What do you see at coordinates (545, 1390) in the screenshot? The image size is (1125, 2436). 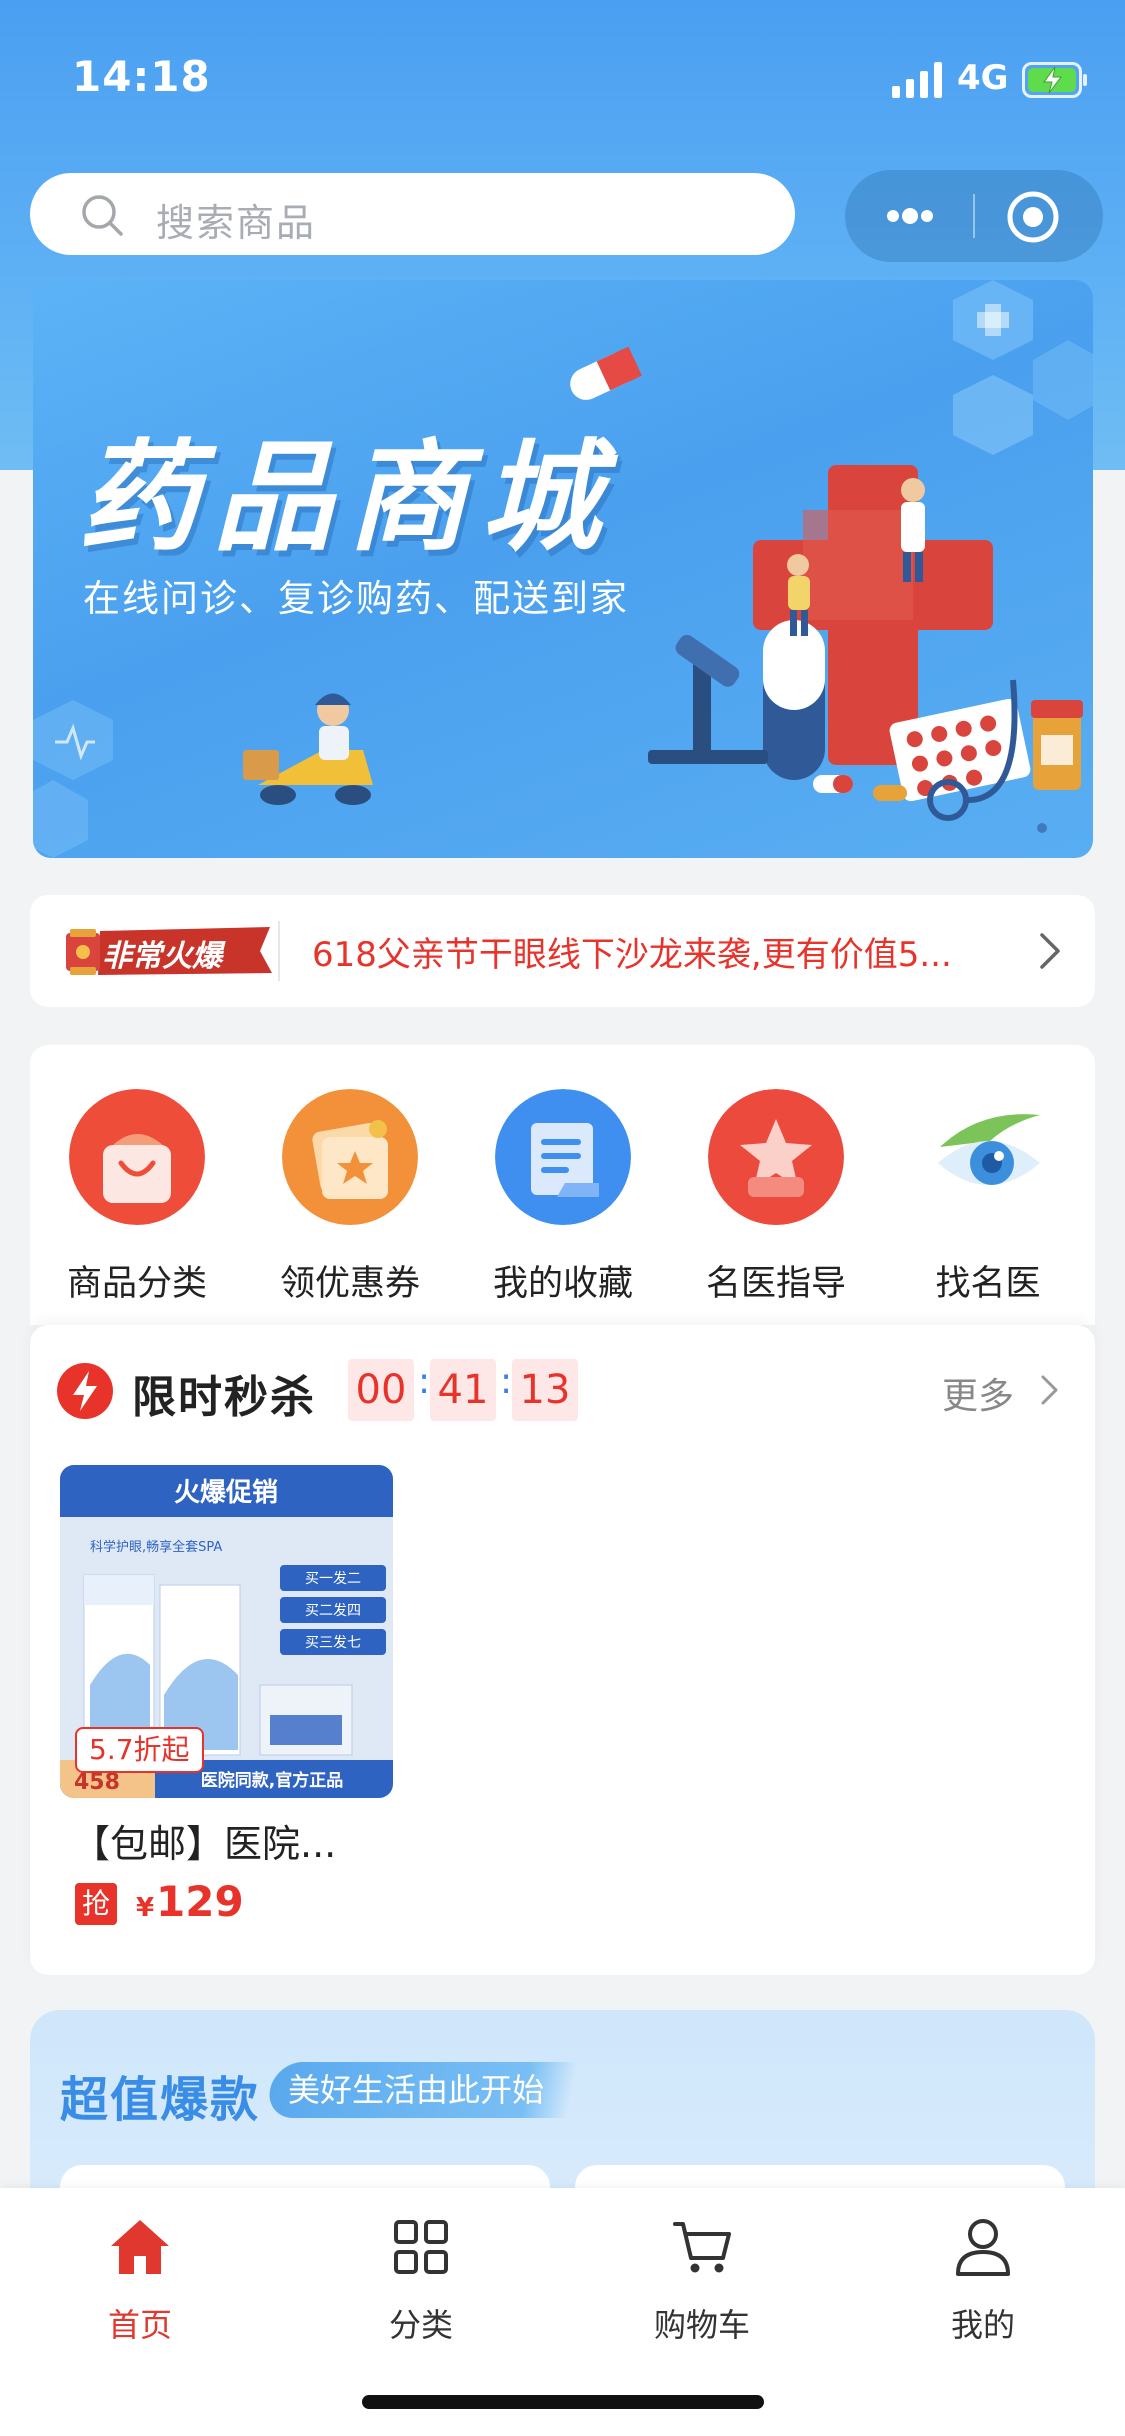 I see `timer-seconds: 13` at bounding box center [545, 1390].